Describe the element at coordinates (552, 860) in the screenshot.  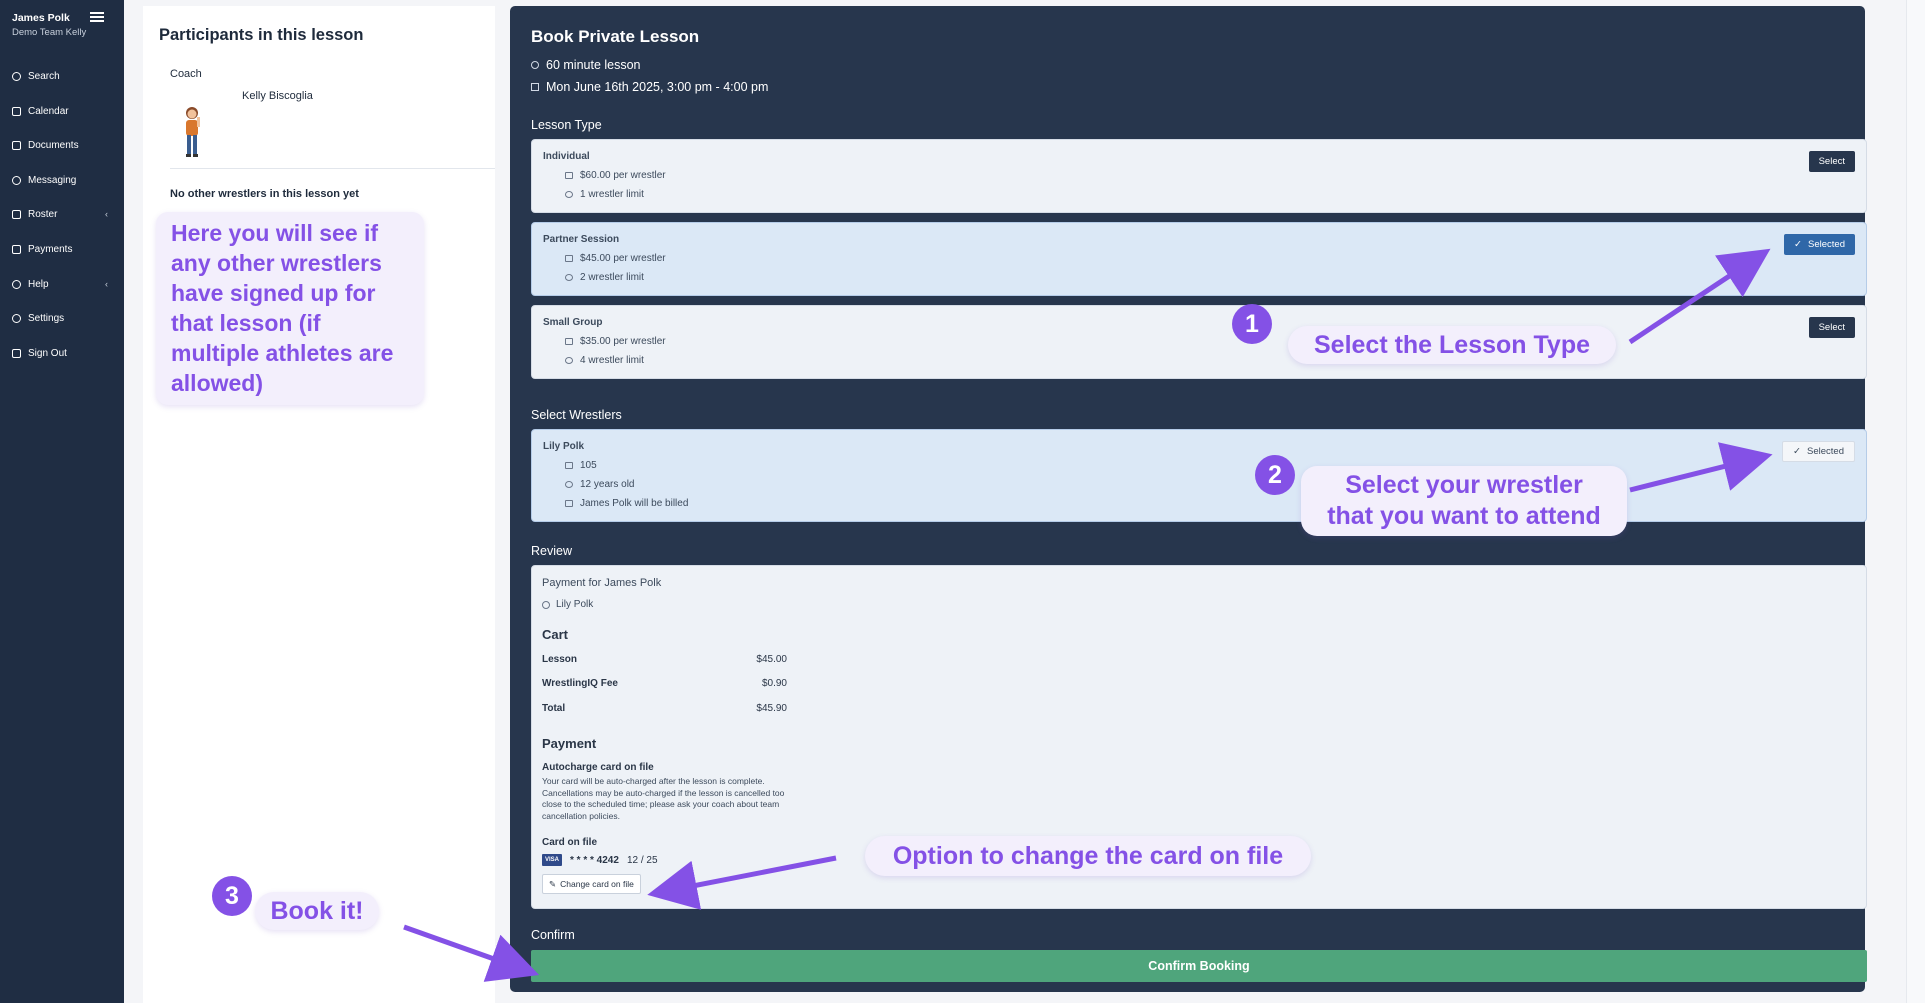
I see `visa-icon: VISA` at that location.